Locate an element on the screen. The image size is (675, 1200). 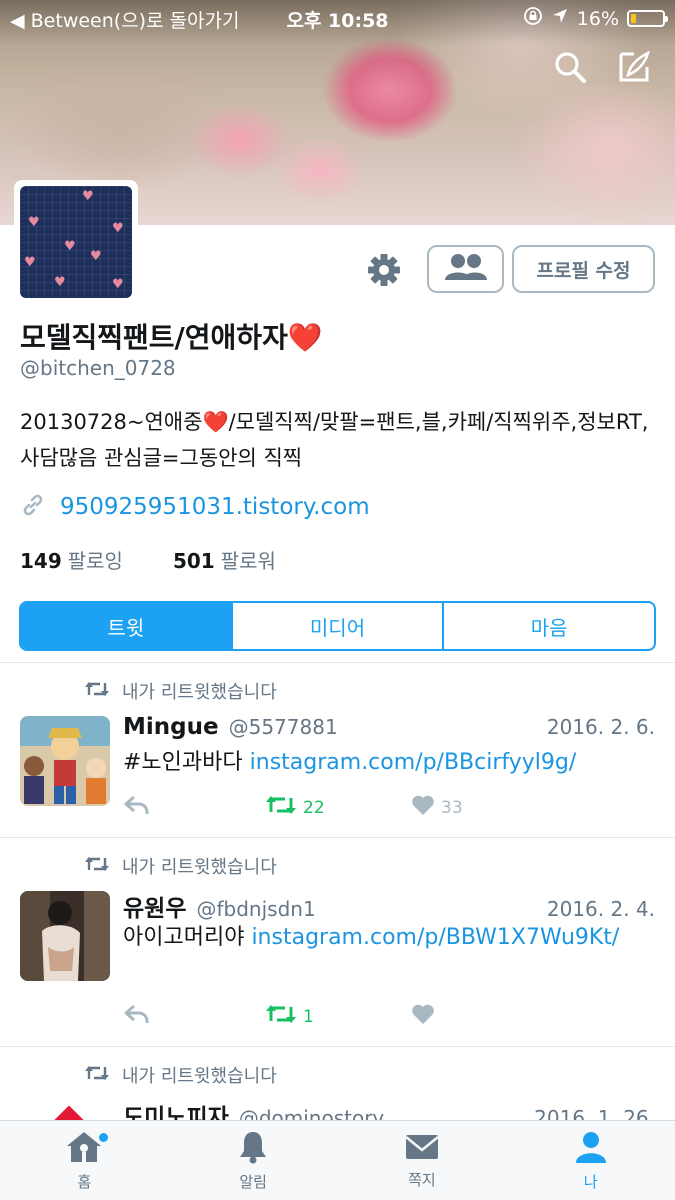
lists-button is located at coordinates (465, 269).